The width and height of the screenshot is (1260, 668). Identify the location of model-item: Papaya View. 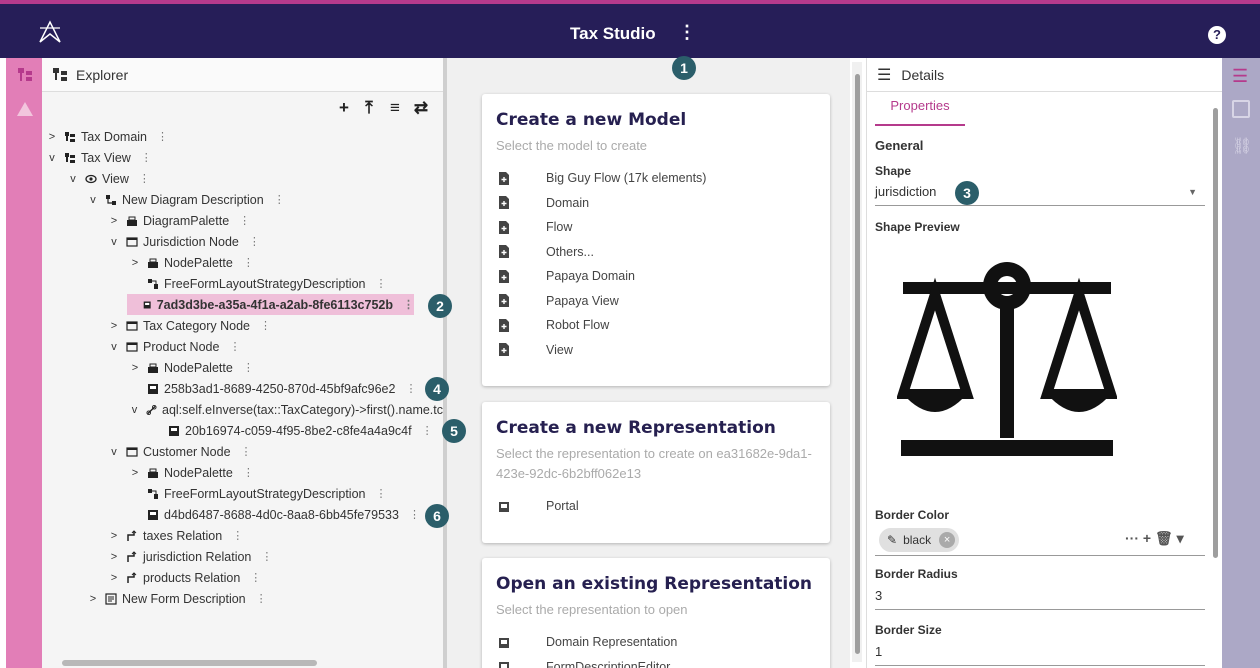
(656, 301).